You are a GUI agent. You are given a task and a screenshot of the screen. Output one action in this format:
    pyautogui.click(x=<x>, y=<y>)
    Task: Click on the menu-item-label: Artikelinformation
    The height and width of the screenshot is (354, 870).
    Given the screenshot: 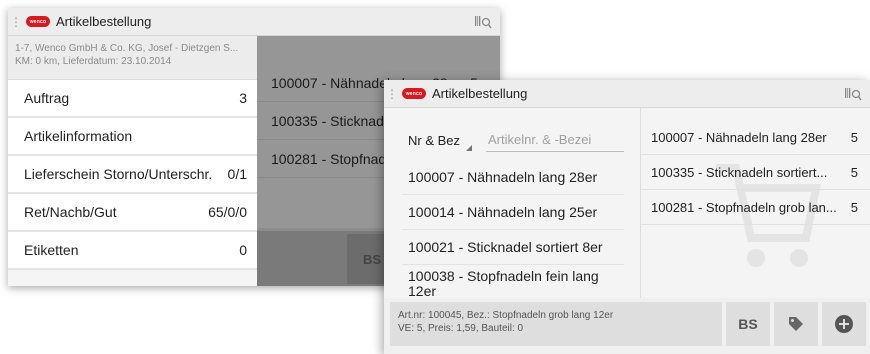 What is the action you would take?
    pyautogui.click(x=78, y=136)
    